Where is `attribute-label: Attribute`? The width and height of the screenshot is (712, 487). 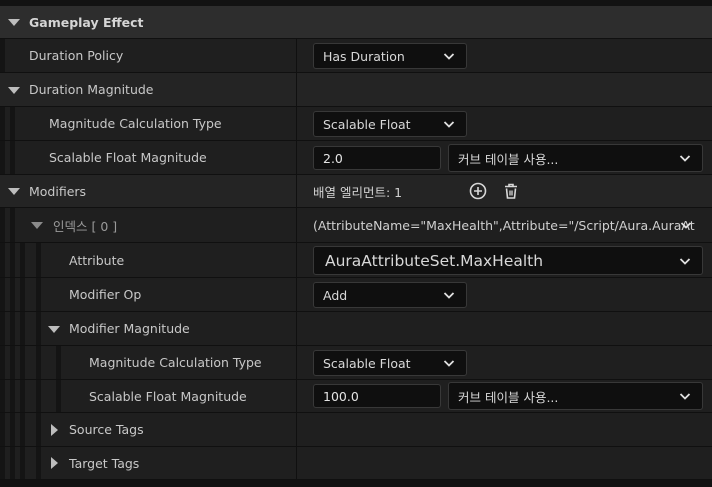 attribute-label: Attribute is located at coordinates (97, 260).